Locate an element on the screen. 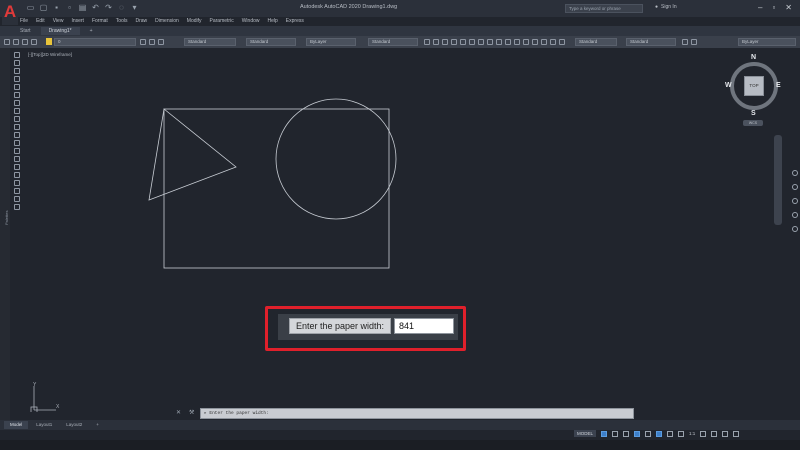 This screenshot has width=800, height=450. cube-face-top: TOP is located at coordinates (754, 86).